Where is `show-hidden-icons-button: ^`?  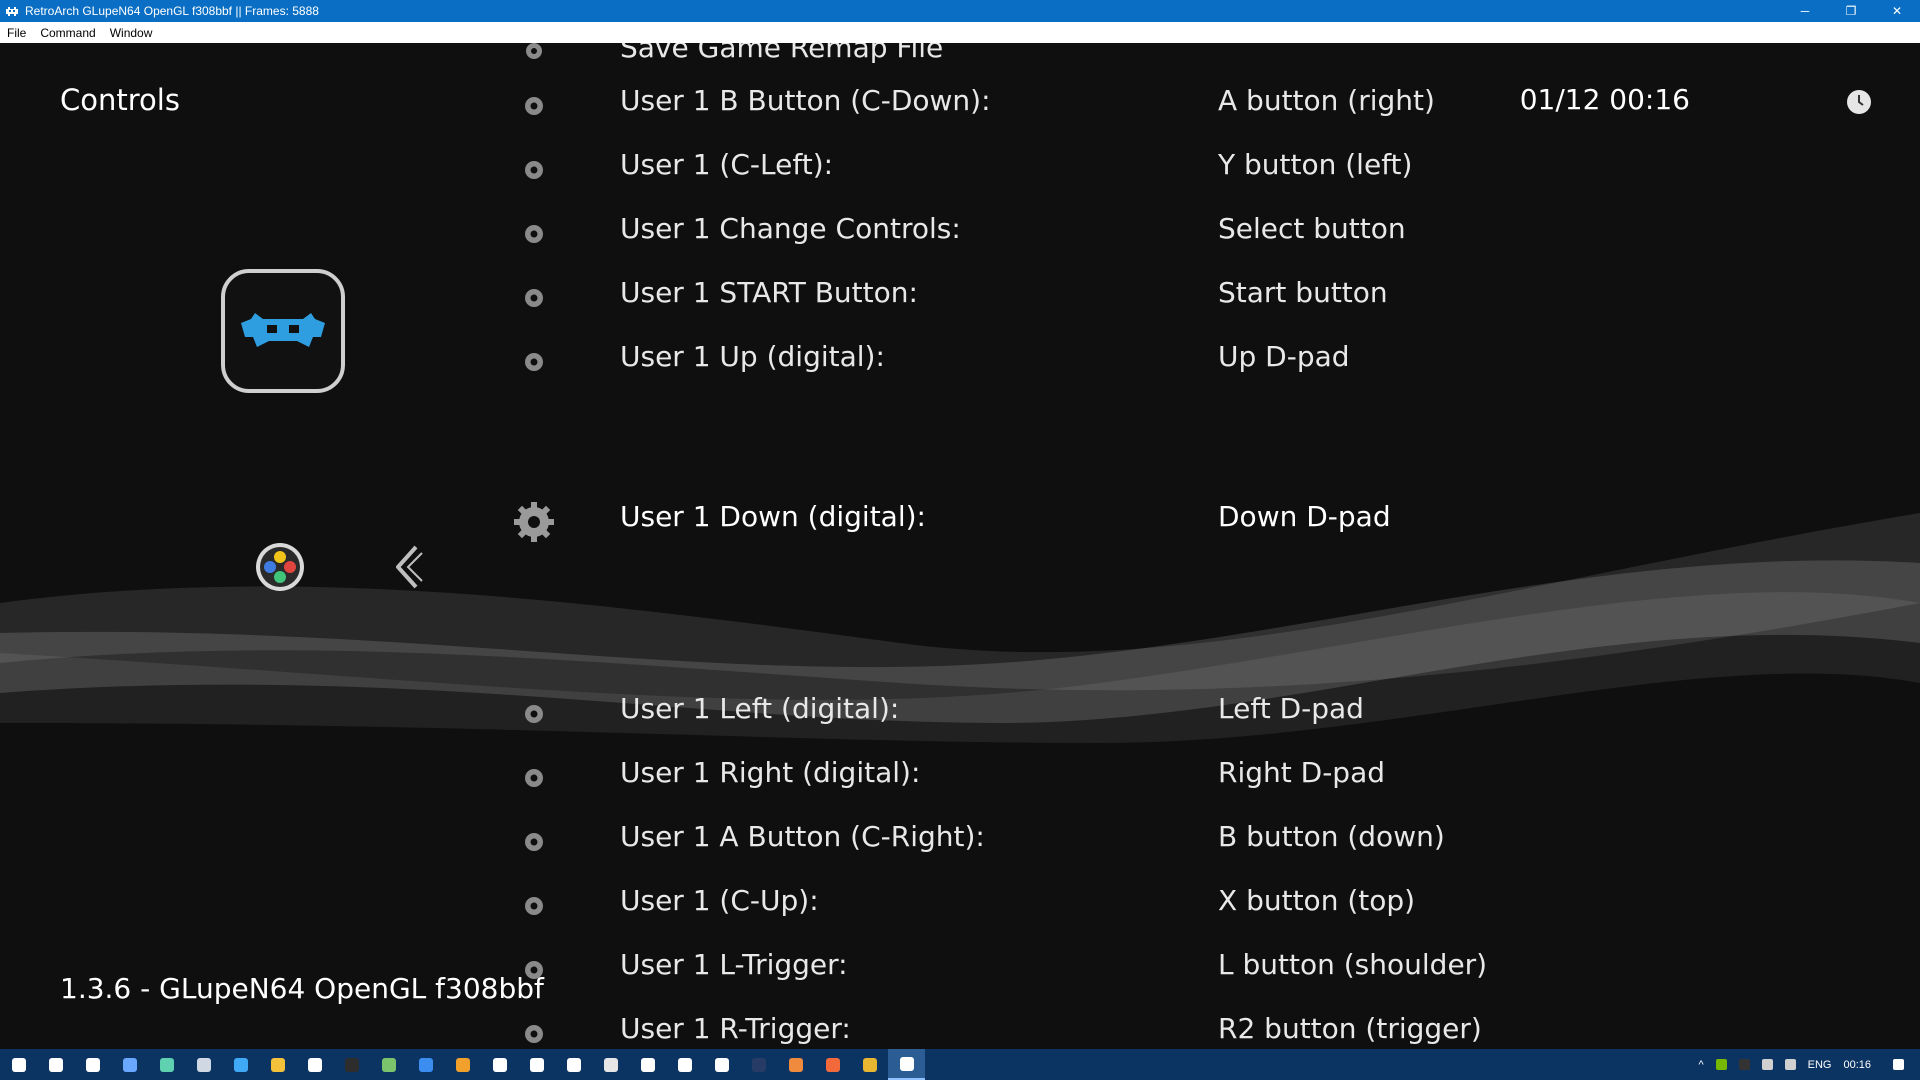
show-hidden-icons-button: ^ is located at coordinates (1700, 1065).